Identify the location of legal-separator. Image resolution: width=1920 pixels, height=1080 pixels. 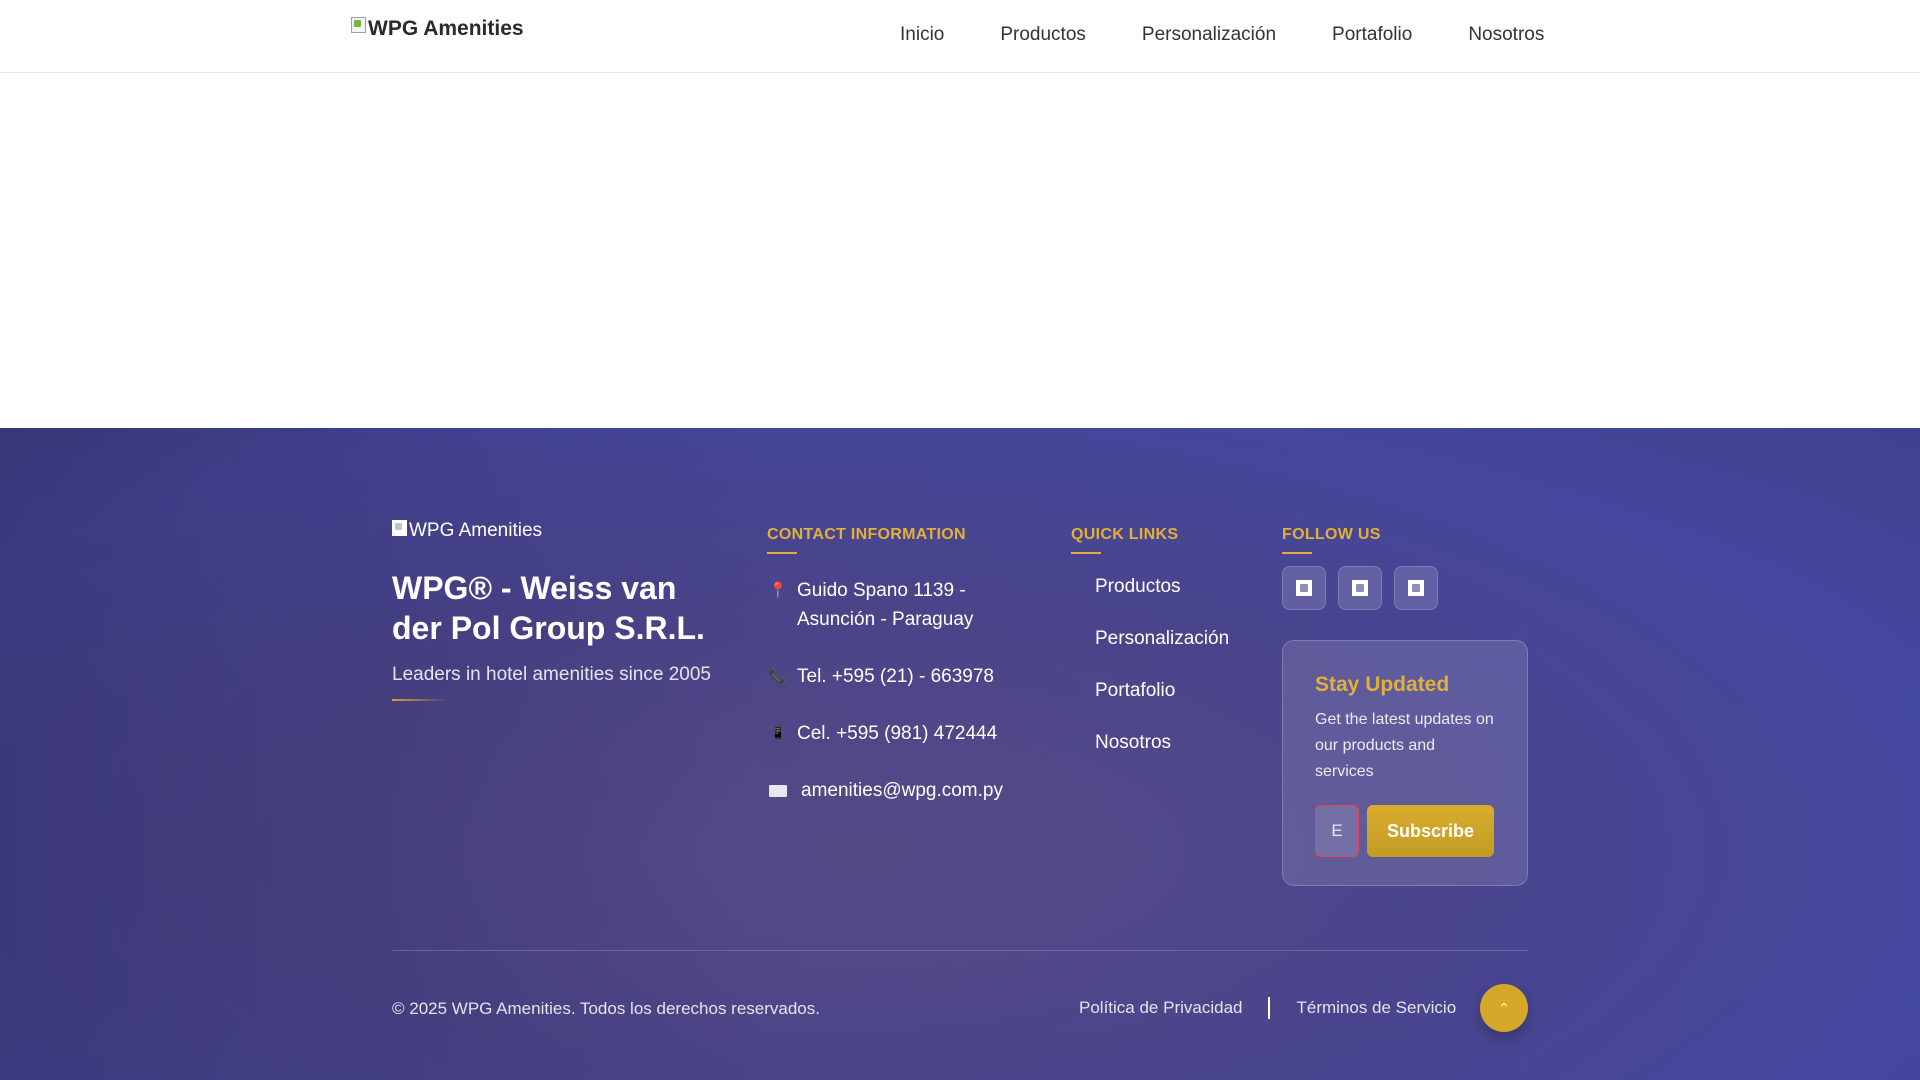
(1269, 1008).